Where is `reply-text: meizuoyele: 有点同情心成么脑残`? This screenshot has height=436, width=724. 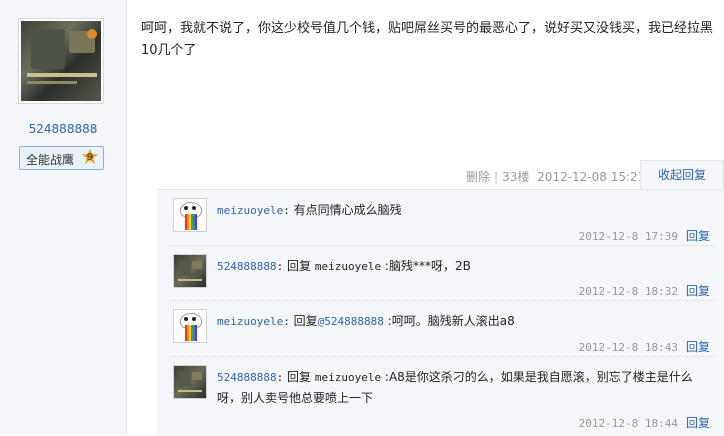
reply-text: meizuoyele: 有点同情心成么脑残 is located at coordinates (309, 210).